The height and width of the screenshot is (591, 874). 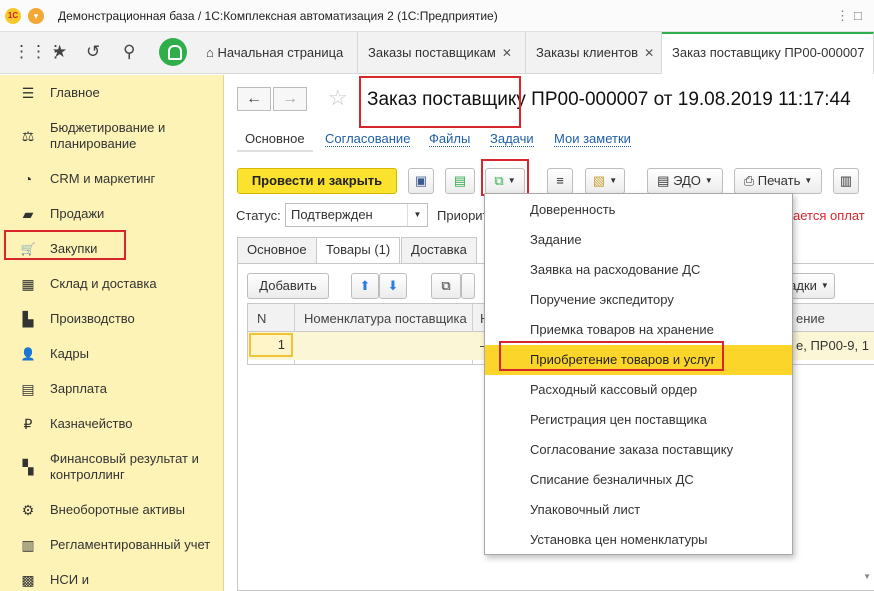 I want to click on tab-supplier-order-document: Заказ поставщику ПР00-000007, so click(x=768, y=53).